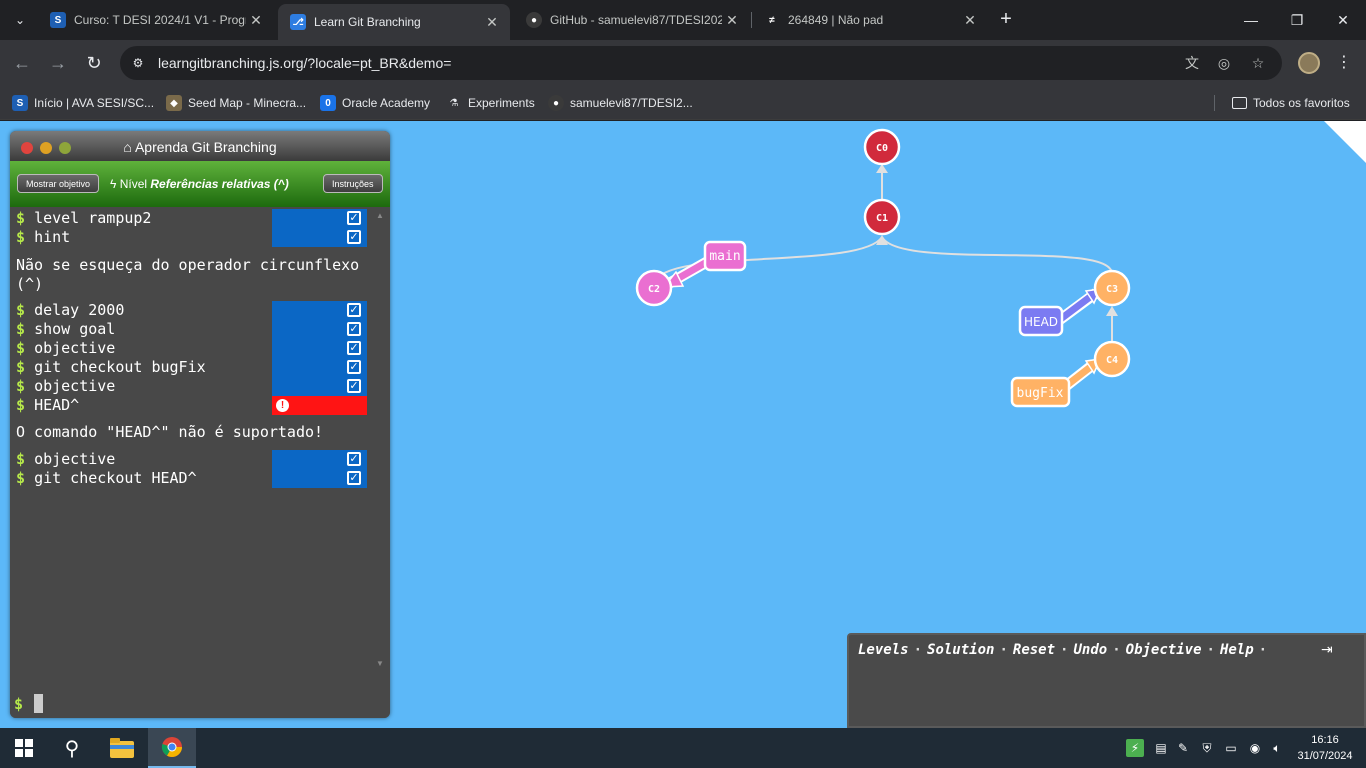 This screenshot has height=768, width=1366. What do you see at coordinates (1325, 748) in the screenshot?
I see `system-clock: 16:16 31/07/2024` at bounding box center [1325, 748].